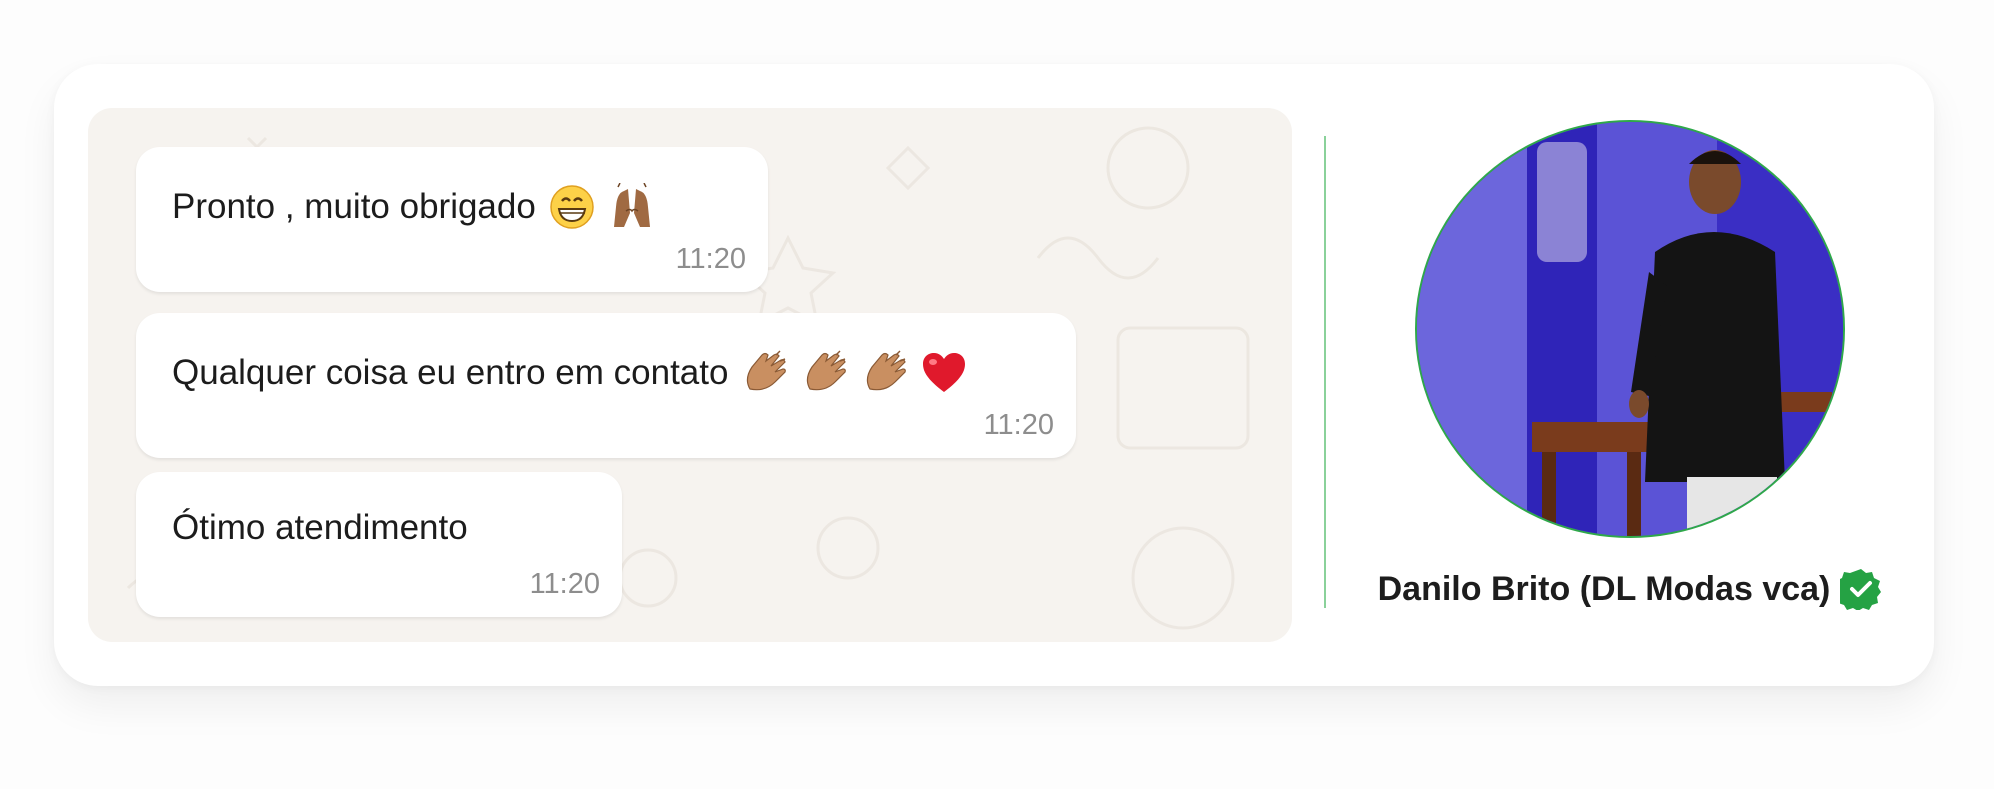 This screenshot has height=789, width=1994. I want to click on profile-photo, so click(1630, 329).